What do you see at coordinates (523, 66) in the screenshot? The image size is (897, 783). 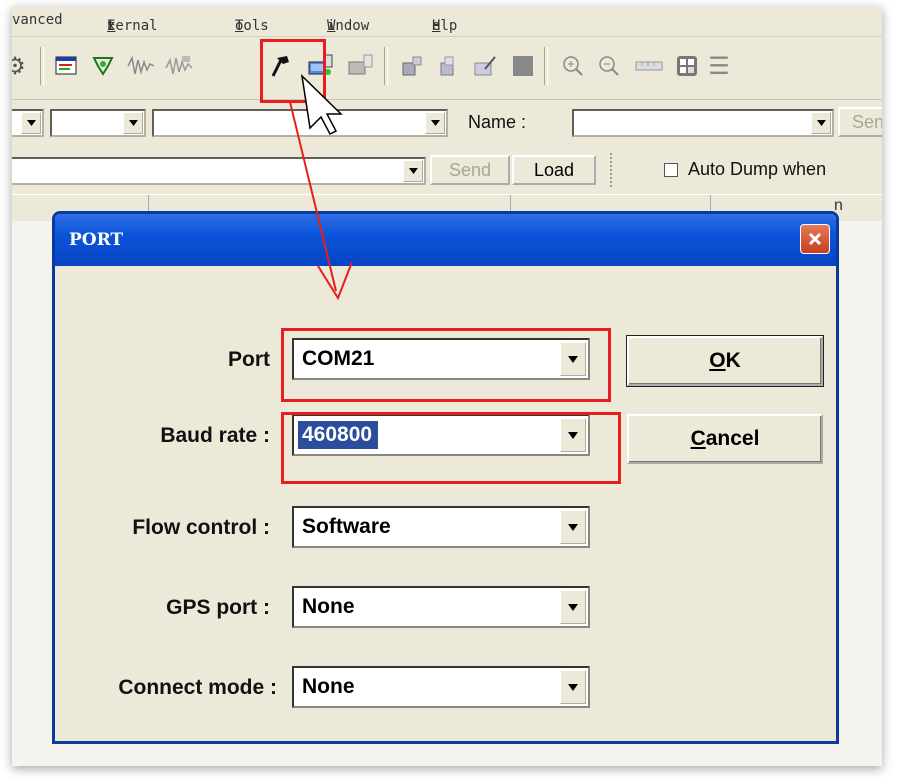 I see `stop-icon` at bounding box center [523, 66].